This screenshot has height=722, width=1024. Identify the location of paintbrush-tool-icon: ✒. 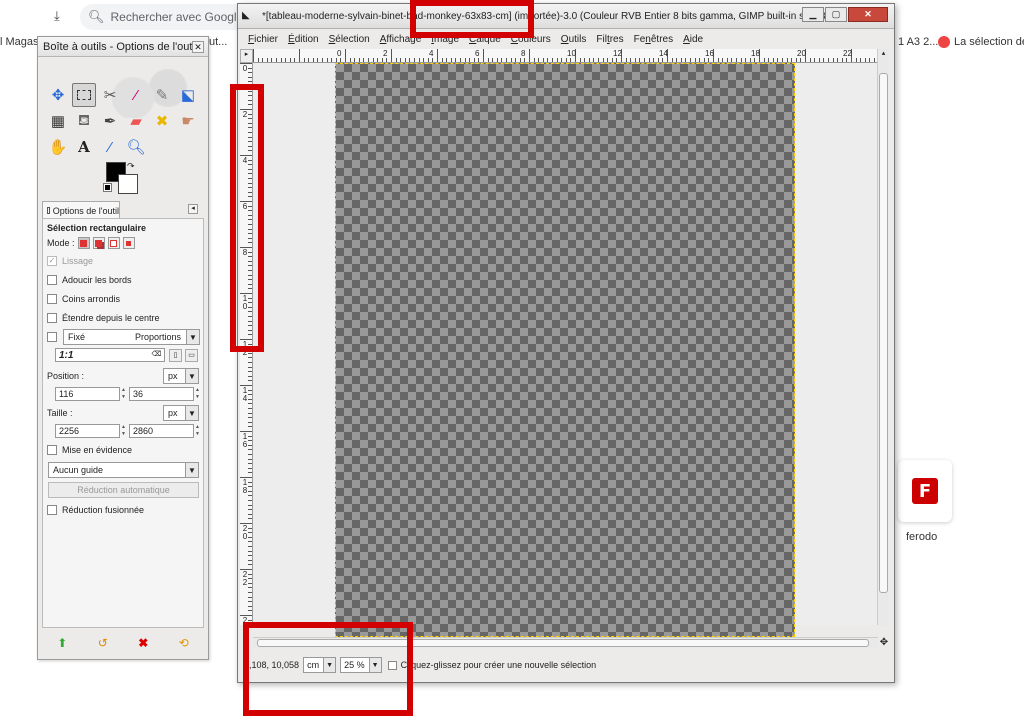
(110, 121).